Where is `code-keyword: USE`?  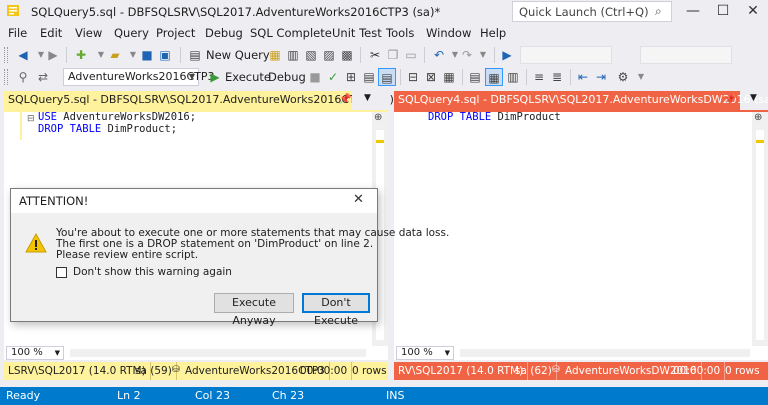 code-keyword: USE is located at coordinates (47, 117).